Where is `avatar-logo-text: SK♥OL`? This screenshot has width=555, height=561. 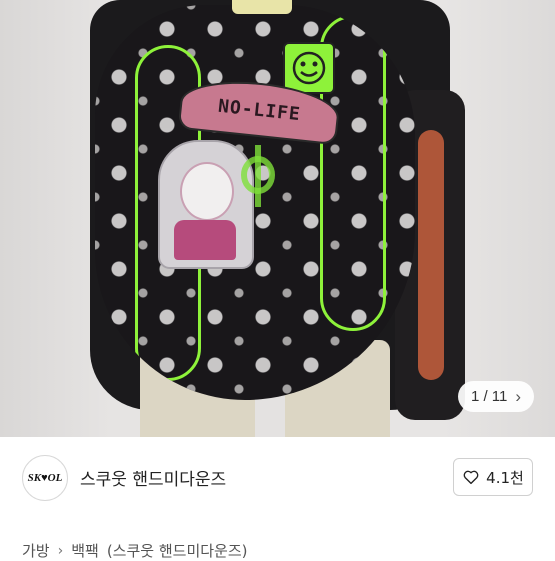
avatar-logo-text: SK♥OL is located at coordinates (45, 478).